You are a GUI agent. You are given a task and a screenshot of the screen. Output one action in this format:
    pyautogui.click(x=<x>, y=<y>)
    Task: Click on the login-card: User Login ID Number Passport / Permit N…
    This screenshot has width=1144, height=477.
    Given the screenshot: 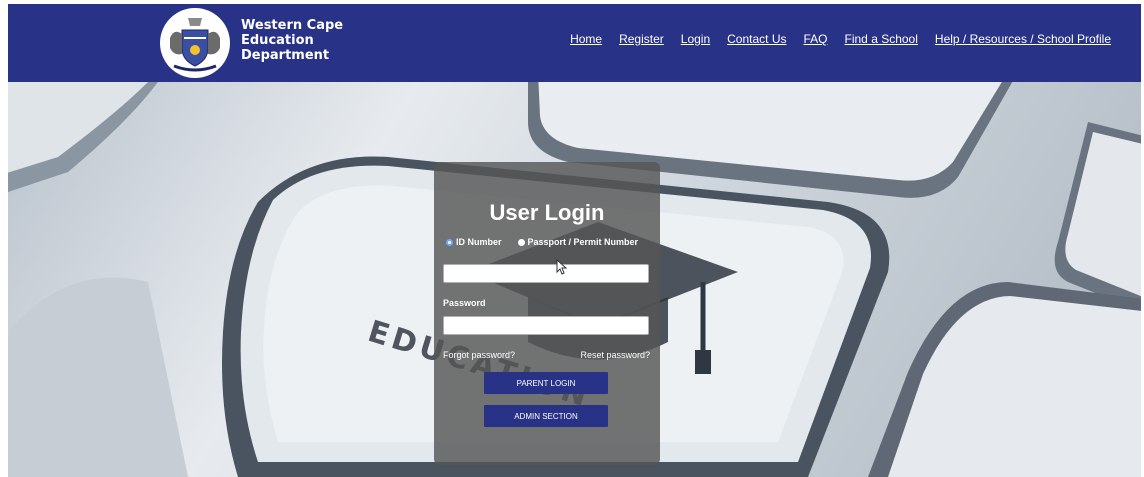 What is the action you would take?
    pyautogui.click(x=547, y=313)
    